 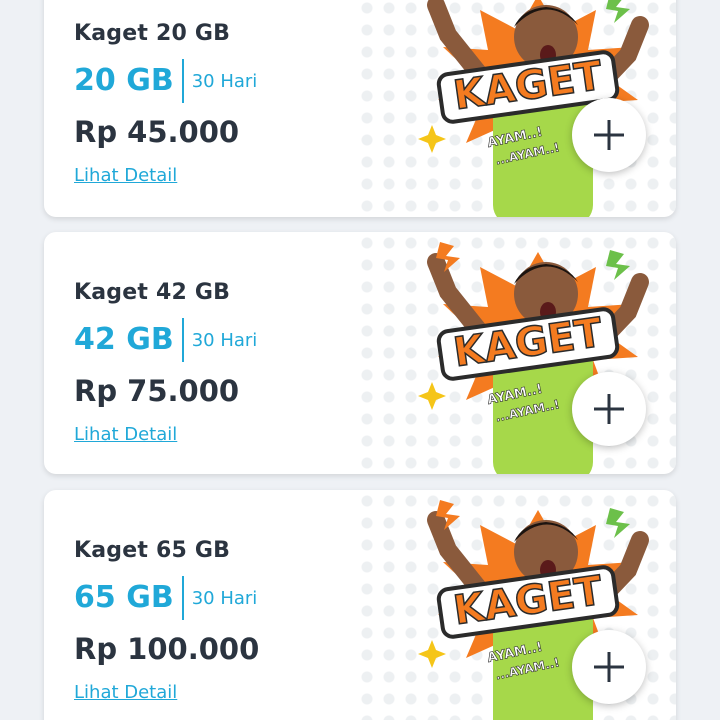 I want to click on quota-row: 65 GB 30 Hari, so click(x=165, y=598).